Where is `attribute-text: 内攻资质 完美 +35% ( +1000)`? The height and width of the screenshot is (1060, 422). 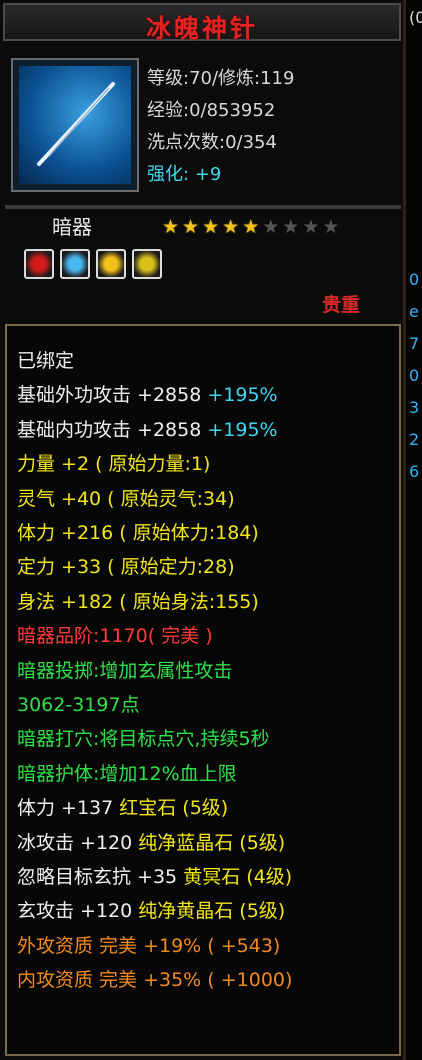
attribute-text: 内攻资质 完美 +35% ( +1000) is located at coordinates (155, 980).